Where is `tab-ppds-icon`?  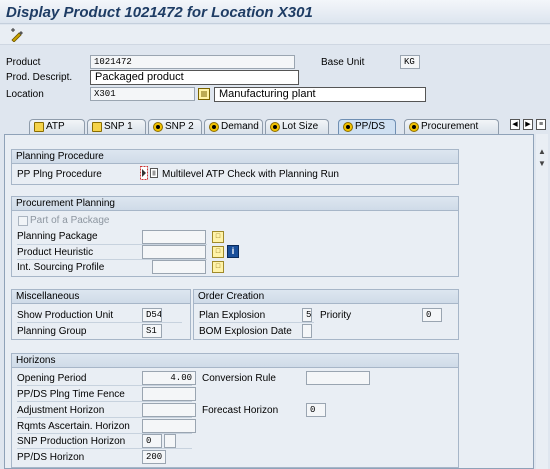 tab-ppds-icon is located at coordinates (348, 127).